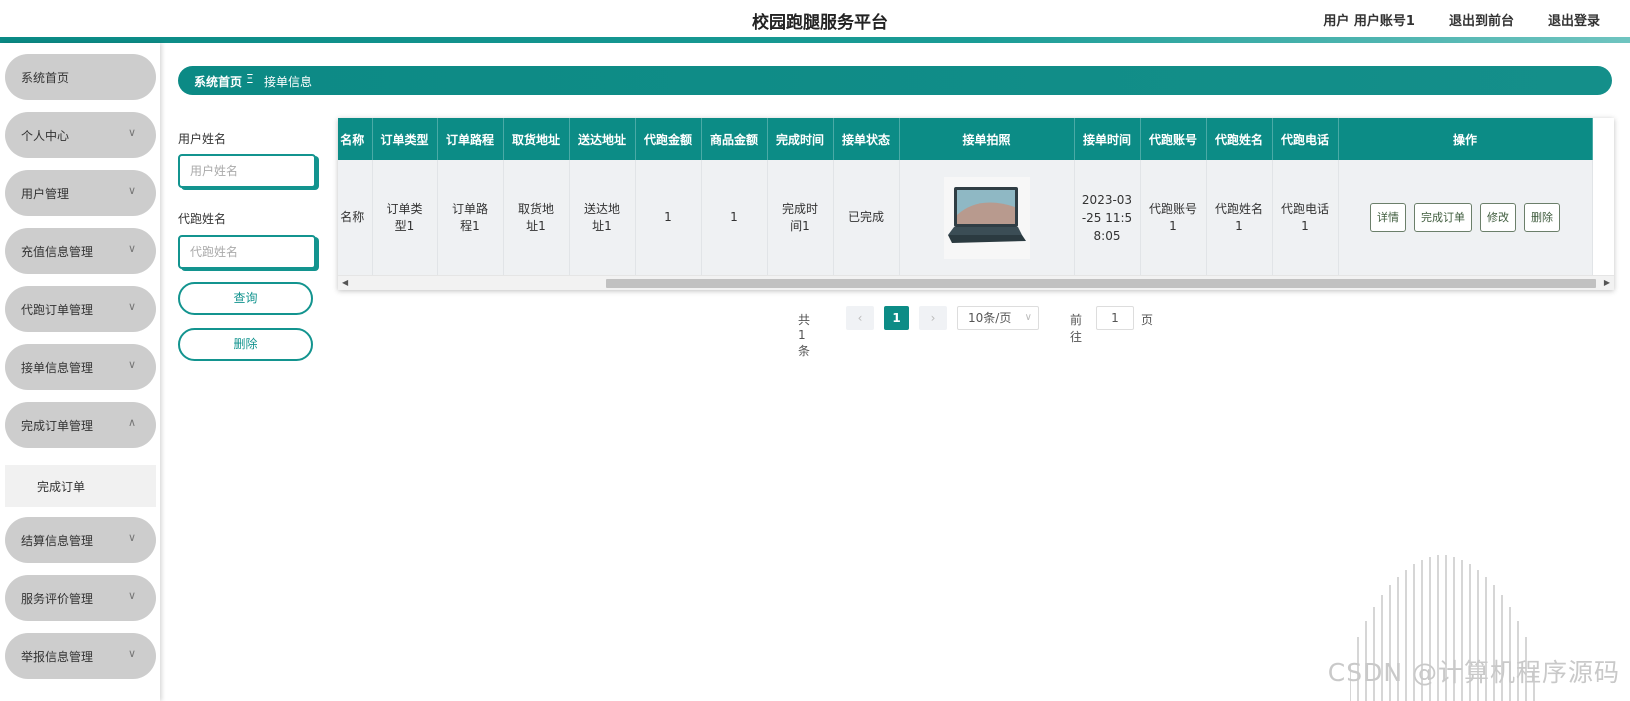 Image resolution: width=1630 pixels, height=701 pixels. Describe the element at coordinates (1107, 139) in the screenshot. I see `column-header: 接单时间` at that location.